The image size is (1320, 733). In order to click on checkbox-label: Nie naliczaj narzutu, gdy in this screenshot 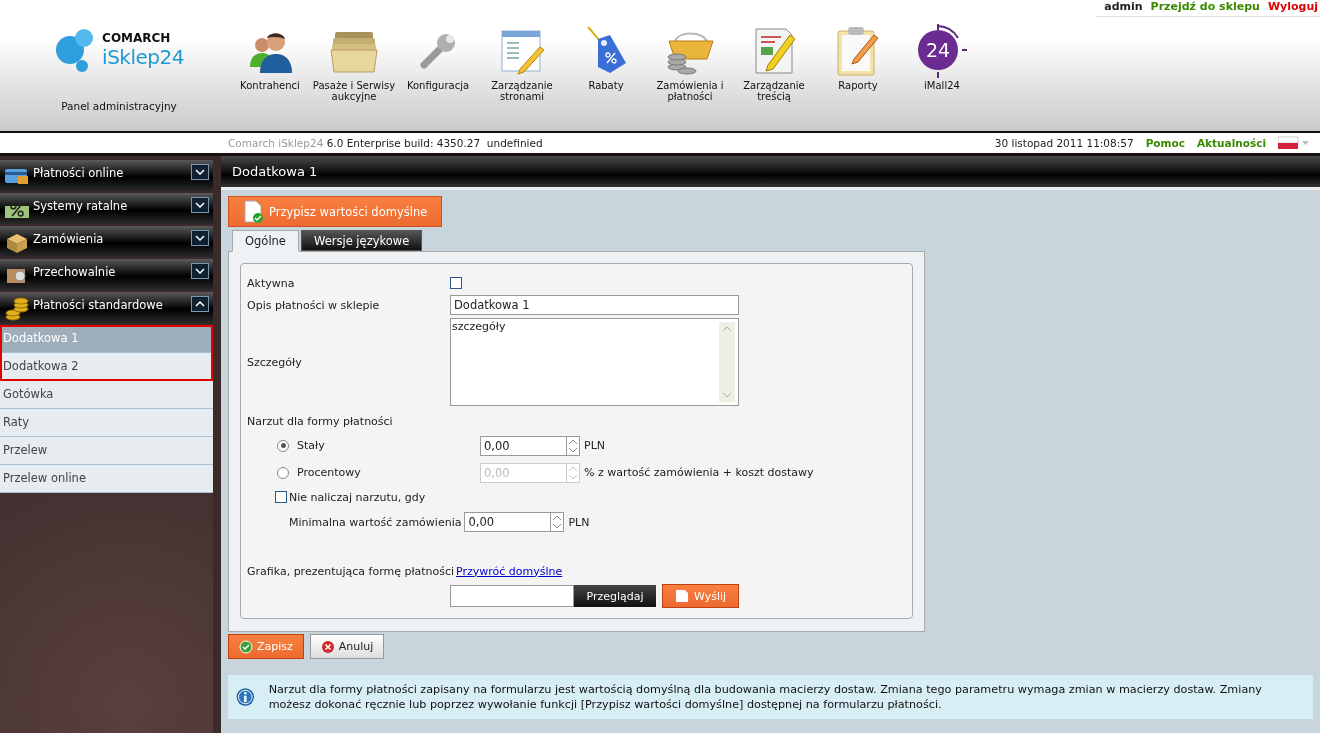, I will do `click(357, 497)`.